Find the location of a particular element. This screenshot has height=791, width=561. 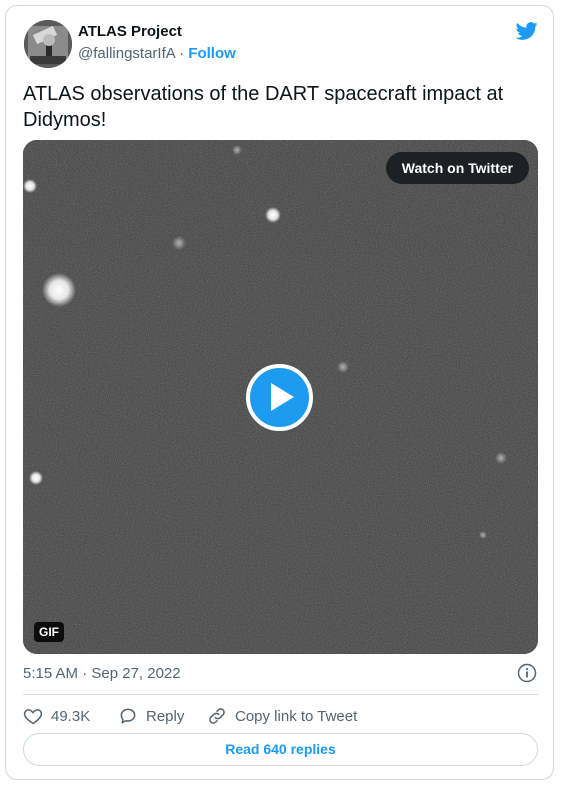

divider is located at coordinates (280, 694).